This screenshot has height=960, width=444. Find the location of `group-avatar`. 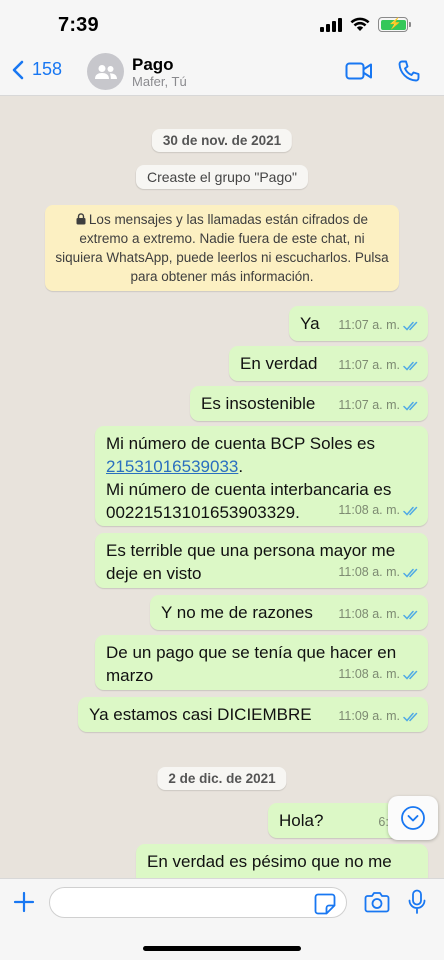

group-avatar is located at coordinates (105, 71).